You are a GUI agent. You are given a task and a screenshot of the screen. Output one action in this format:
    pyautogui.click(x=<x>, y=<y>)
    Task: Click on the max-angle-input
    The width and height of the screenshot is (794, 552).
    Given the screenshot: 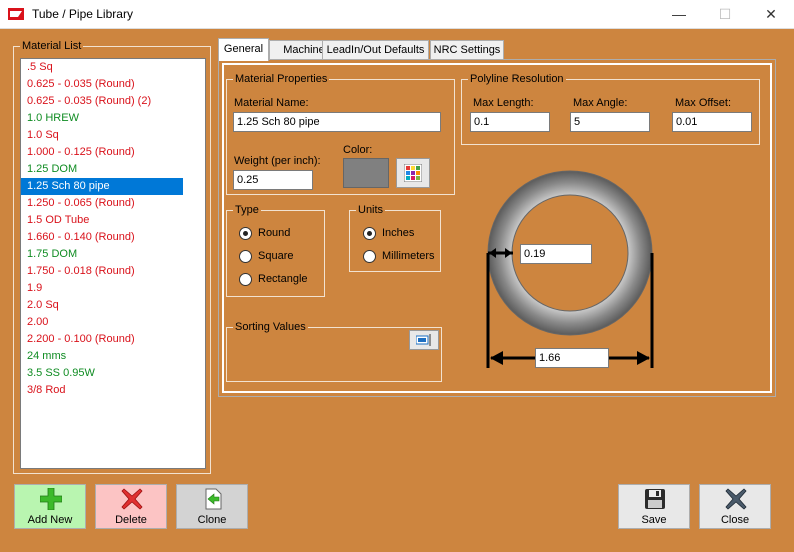 What is the action you would take?
    pyautogui.click(x=610, y=122)
    